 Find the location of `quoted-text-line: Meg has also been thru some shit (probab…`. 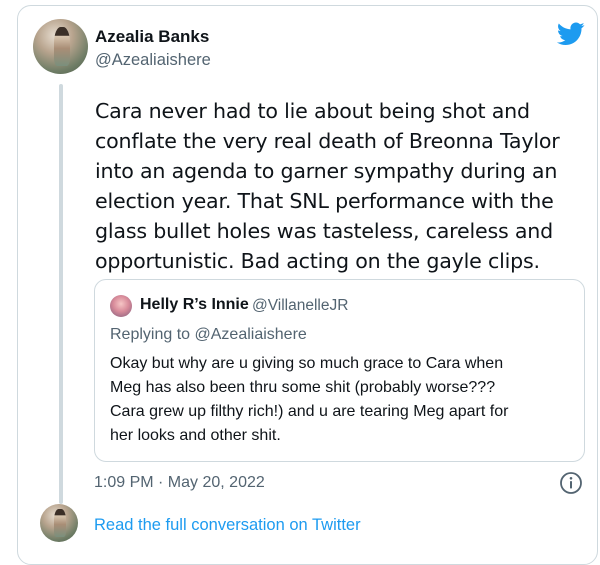

quoted-text-line: Meg has also been thru some shit (probab… is located at coordinates (303, 387).